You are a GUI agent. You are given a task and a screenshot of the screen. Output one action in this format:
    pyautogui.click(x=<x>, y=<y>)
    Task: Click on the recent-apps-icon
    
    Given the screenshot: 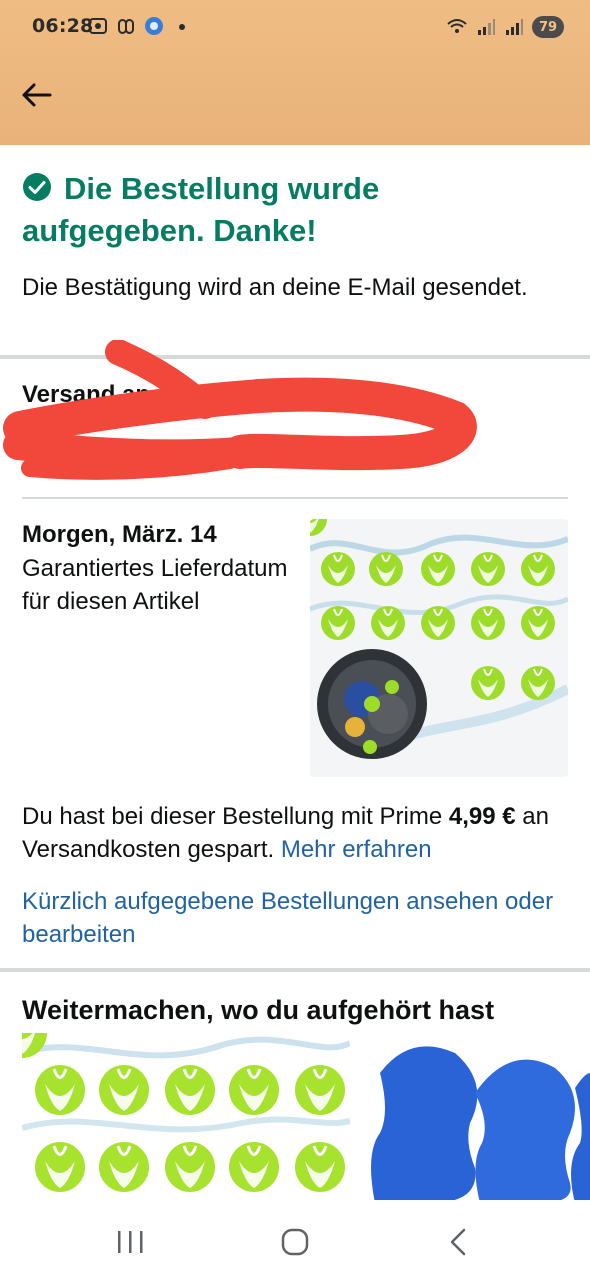 What is the action you would take?
    pyautogui.click(x=130, y=1242)
    